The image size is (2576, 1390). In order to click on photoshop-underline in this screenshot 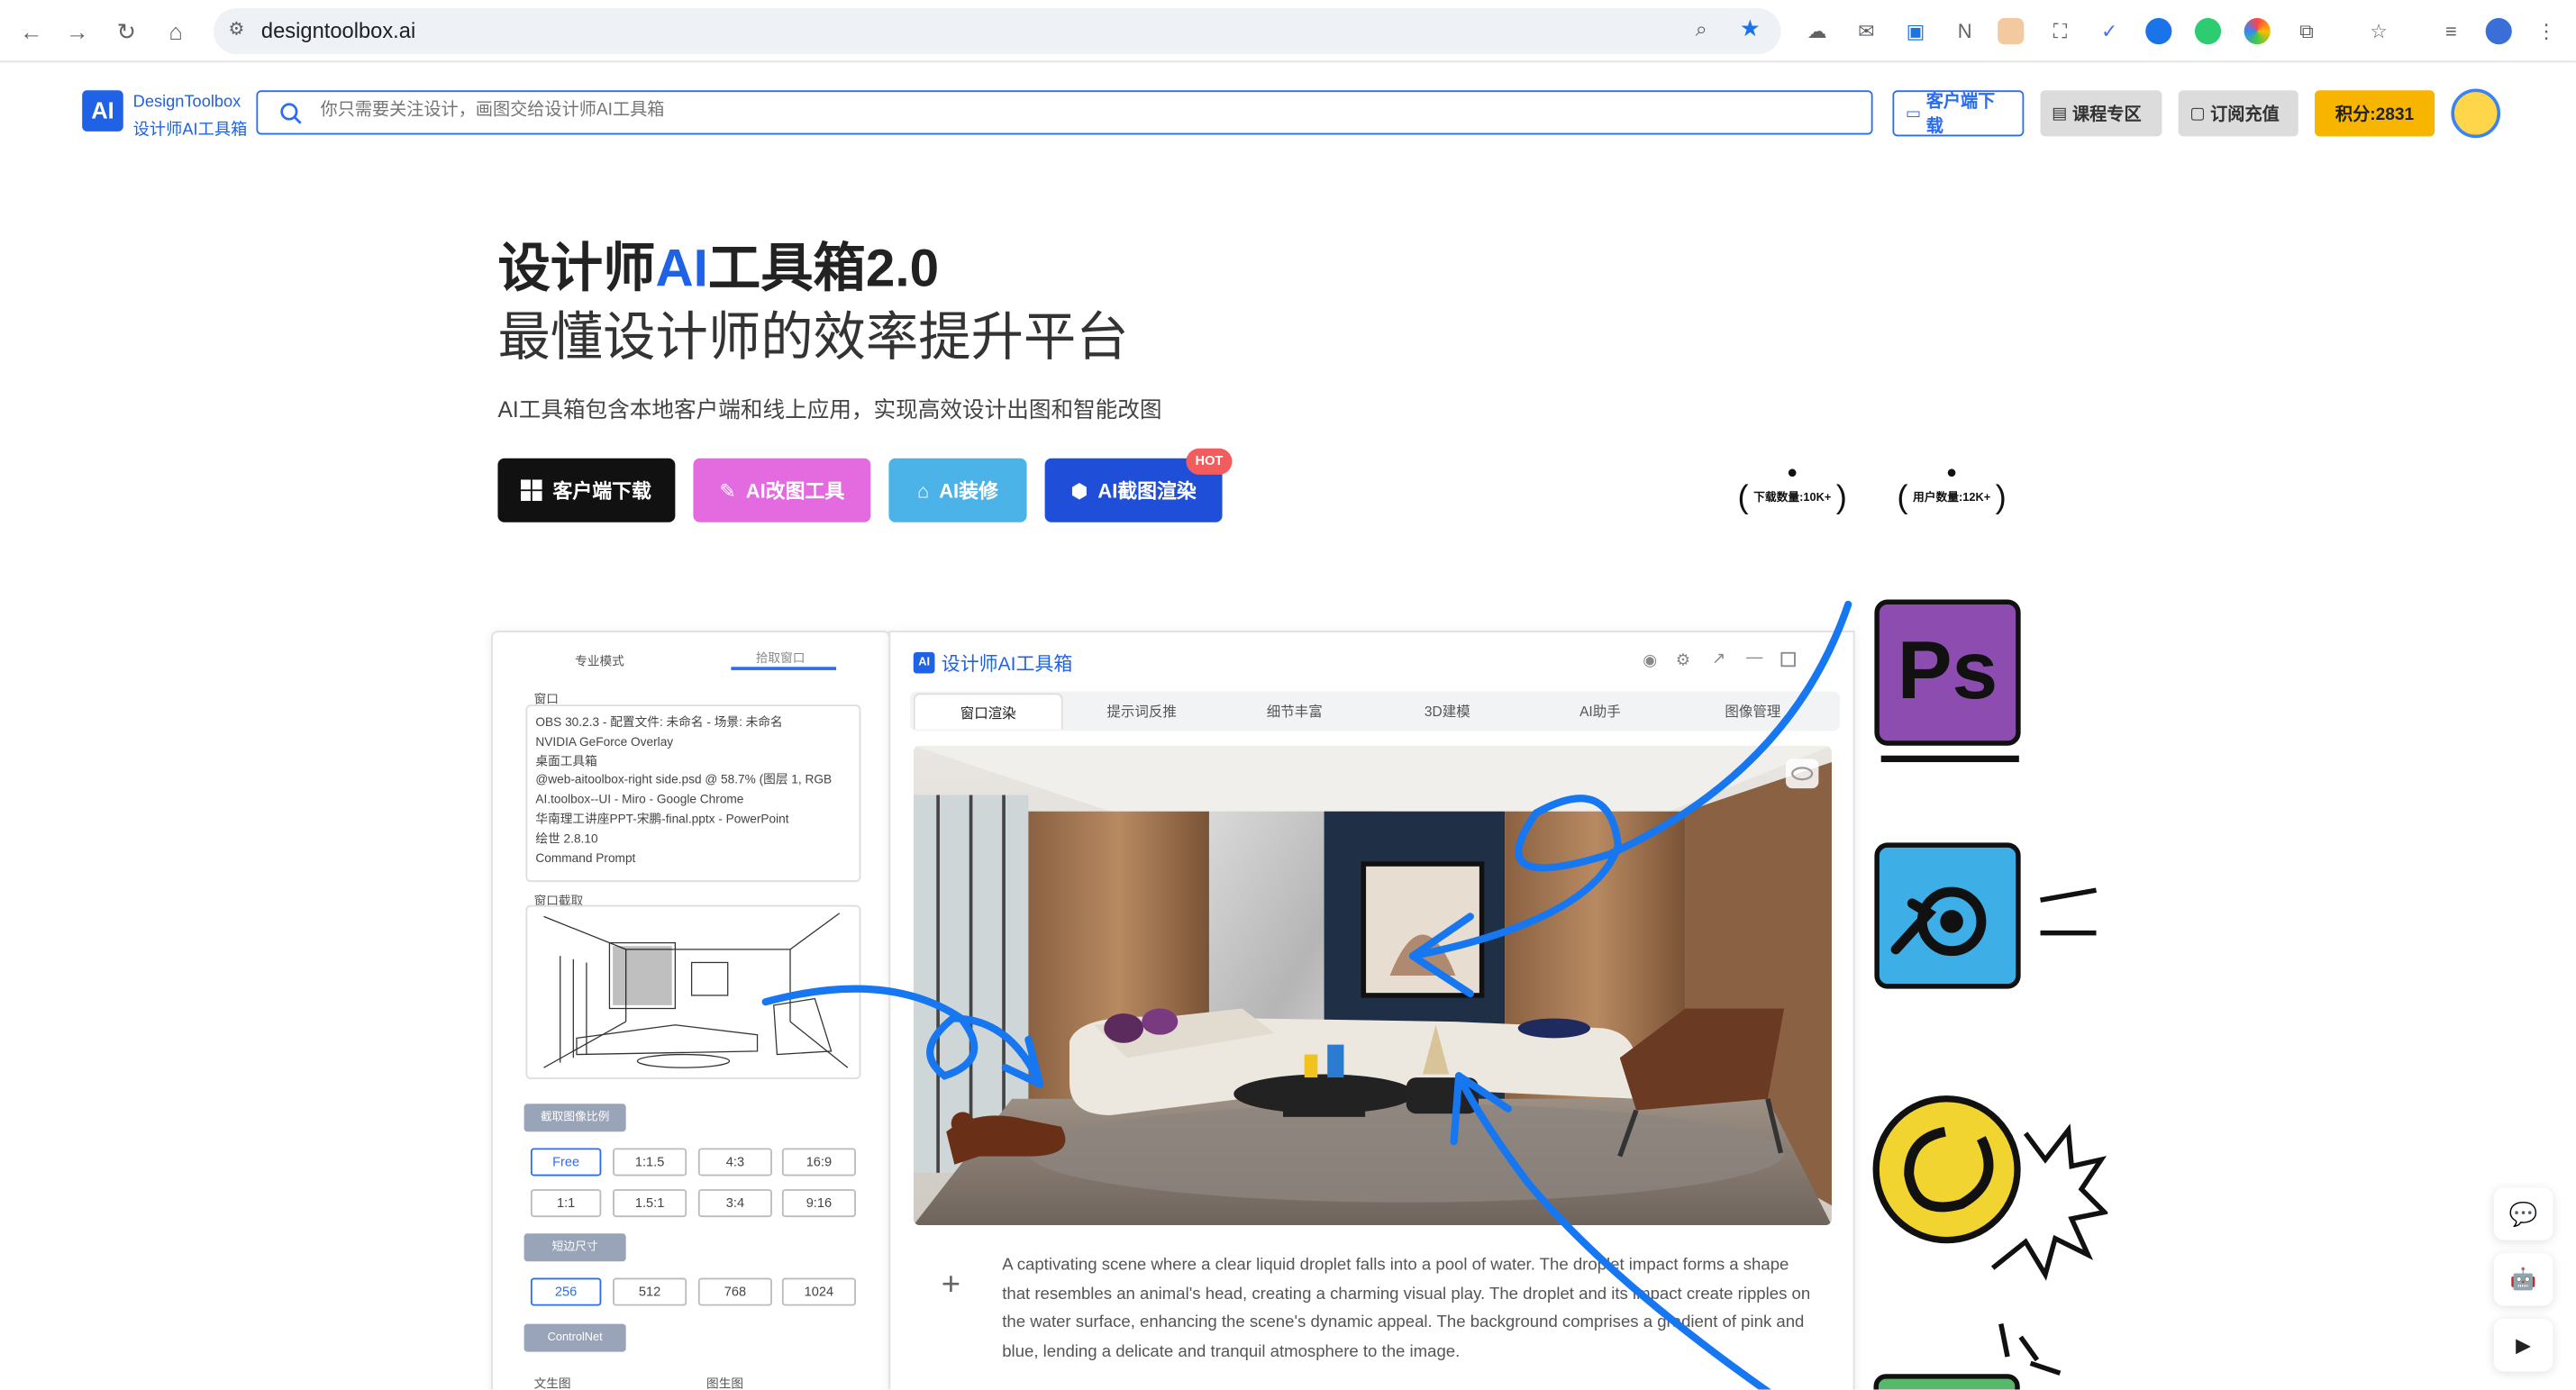, I will do `click(1949, 759)`.